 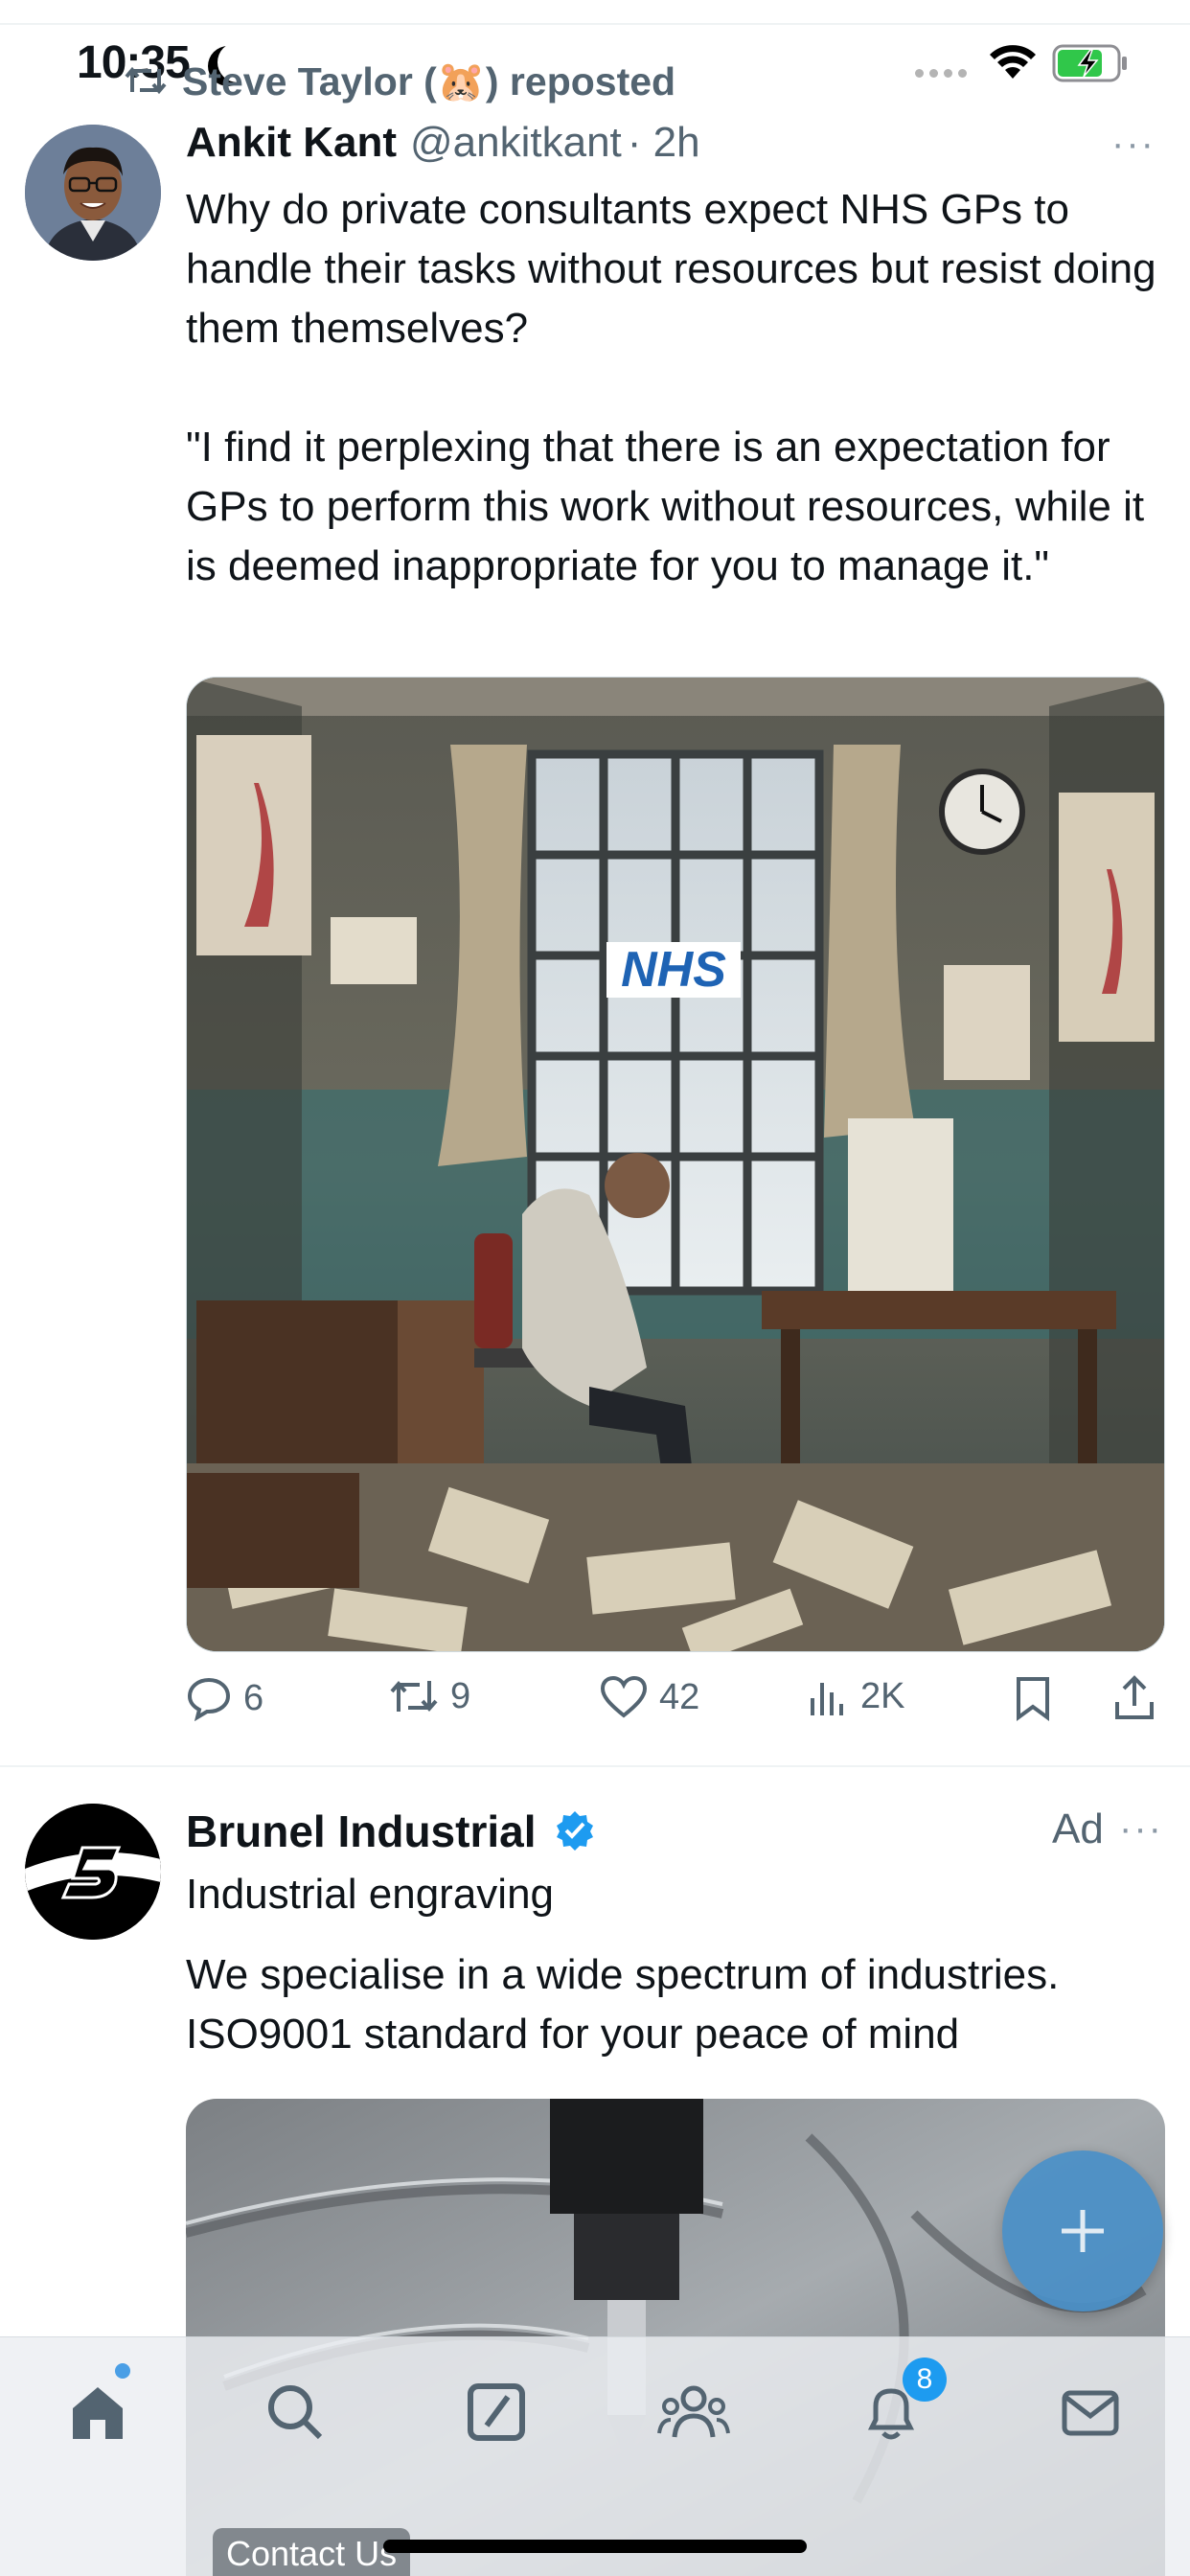 I want to click on home-indicator, so click(x=595, y=2546).